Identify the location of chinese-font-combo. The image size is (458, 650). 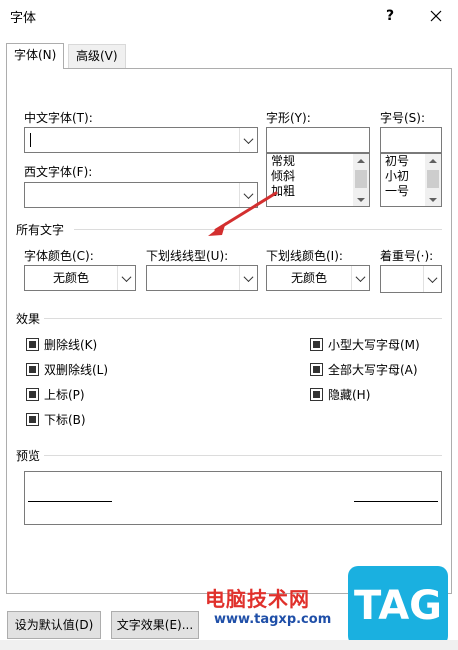
(141, 140).